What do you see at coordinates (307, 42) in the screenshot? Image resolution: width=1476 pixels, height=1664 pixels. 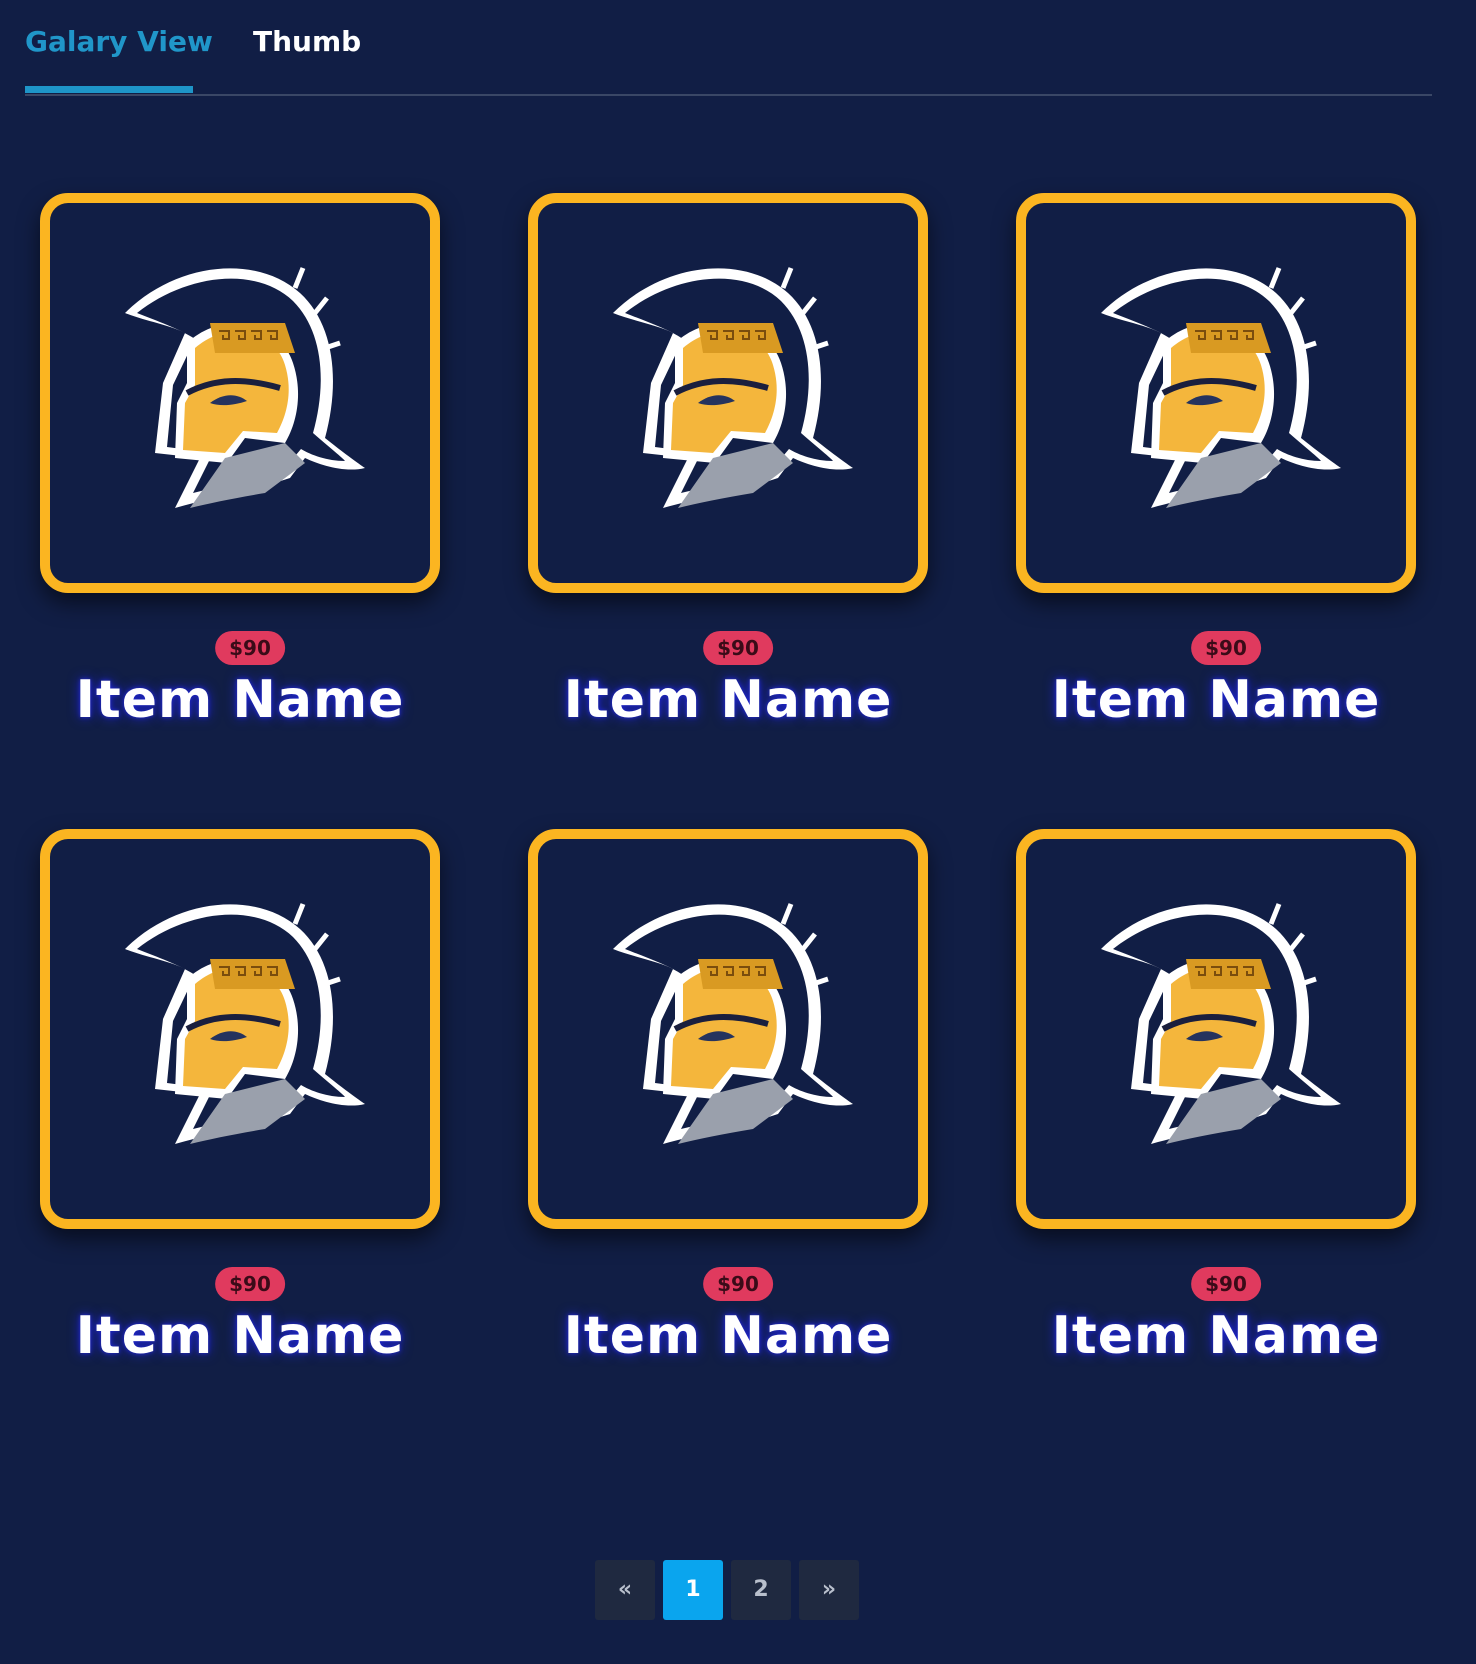 I see `tab-thumb: Thumb` at bounding box center [307, 42].